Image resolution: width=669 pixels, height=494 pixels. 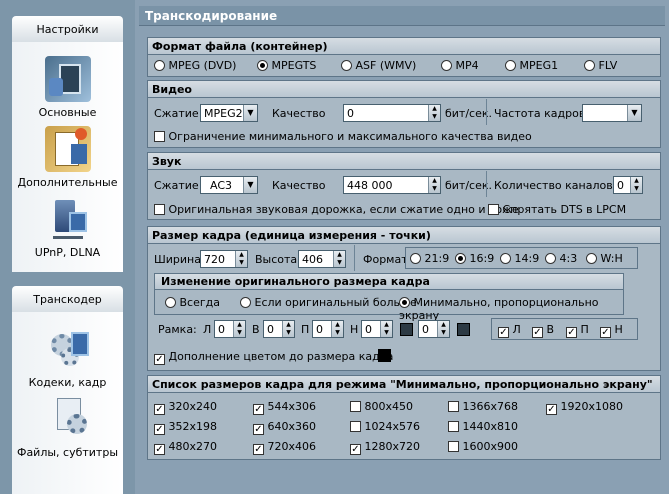 What do you see at coordinates (434, 329) in the screenshot?
I see `border-extra-input: 0 ▲ ▼` at bounding box center [434, 329].